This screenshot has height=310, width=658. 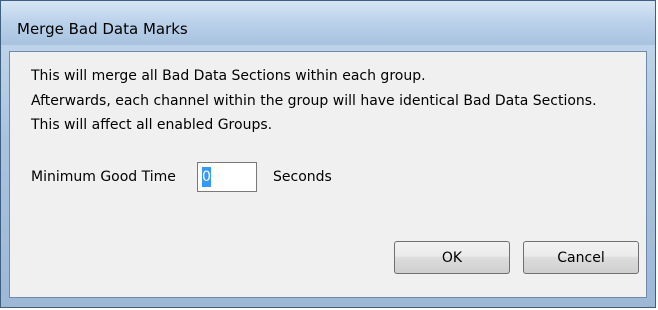 What do you see at coordinates (452, 257) in the screenshot?
I see `ok-button: OK` at bounding box center [452, 257].